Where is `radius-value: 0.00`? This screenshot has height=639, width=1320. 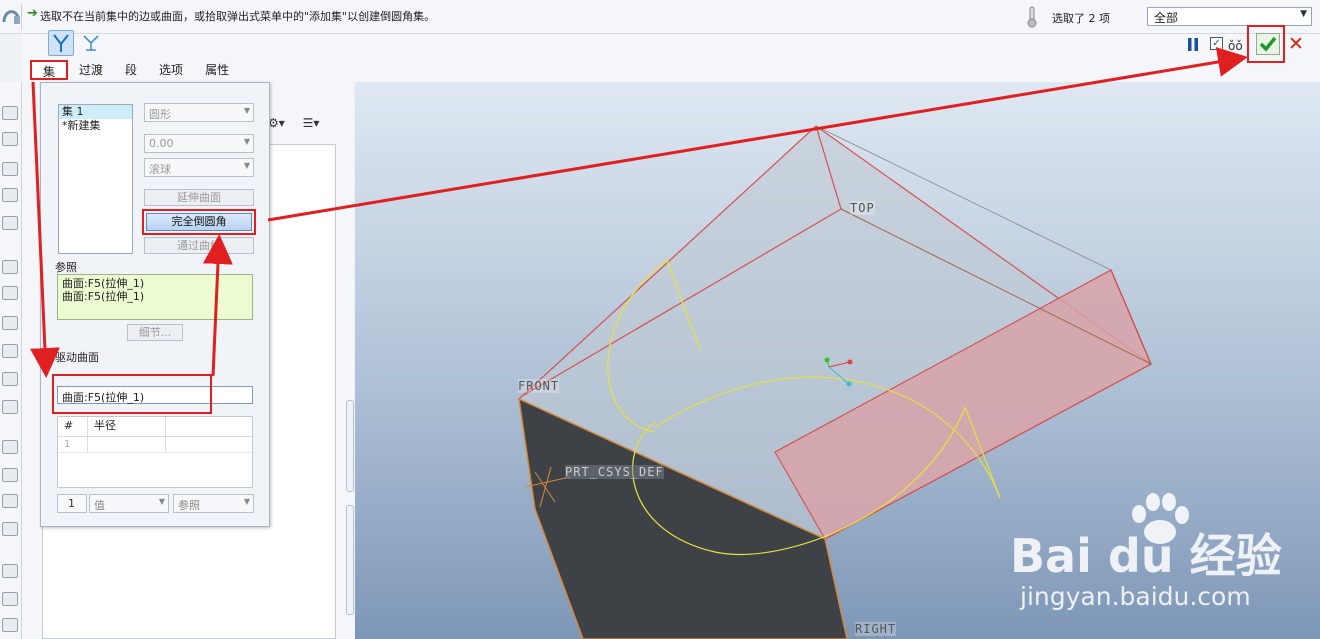
radius-value: 0.00 is located at coordinates (161, 143).